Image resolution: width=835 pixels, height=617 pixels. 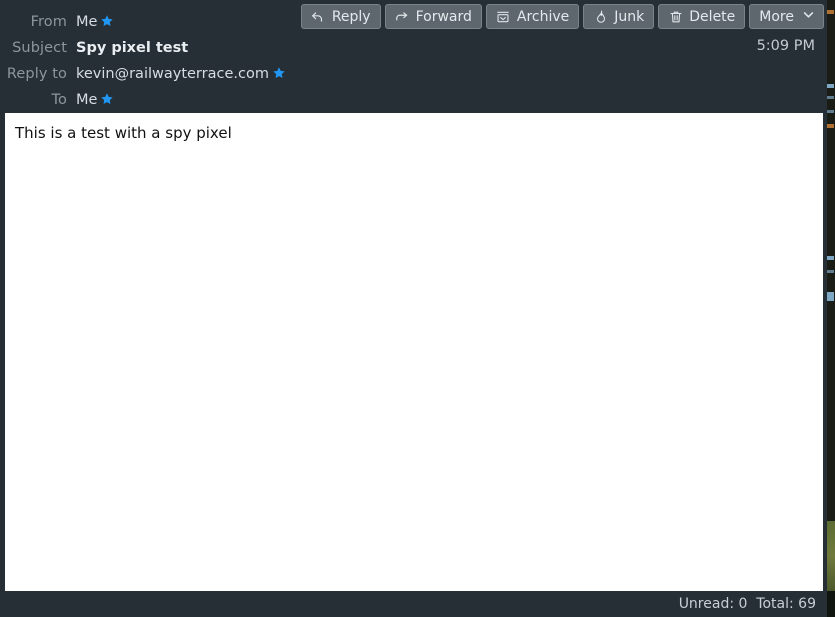 I want to click on header-field-label: Subject, so click(x=39, y=48).